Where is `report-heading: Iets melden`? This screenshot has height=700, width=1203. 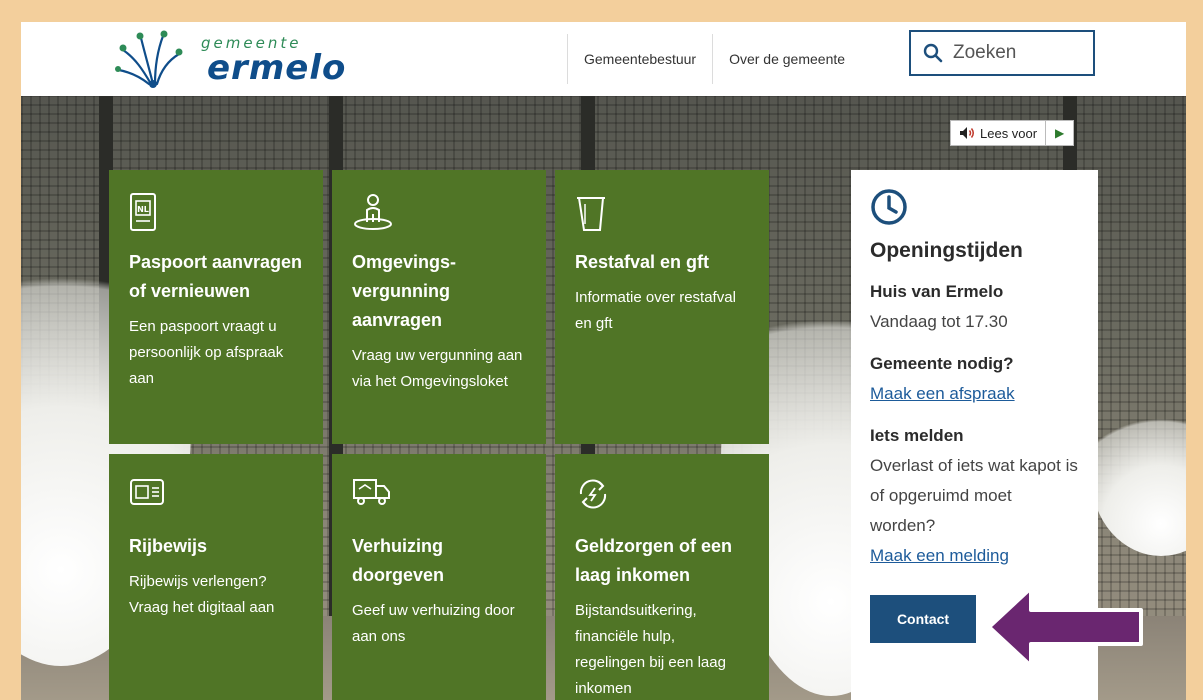 report-heading: Iets melden is located at coordinates (917, 435).